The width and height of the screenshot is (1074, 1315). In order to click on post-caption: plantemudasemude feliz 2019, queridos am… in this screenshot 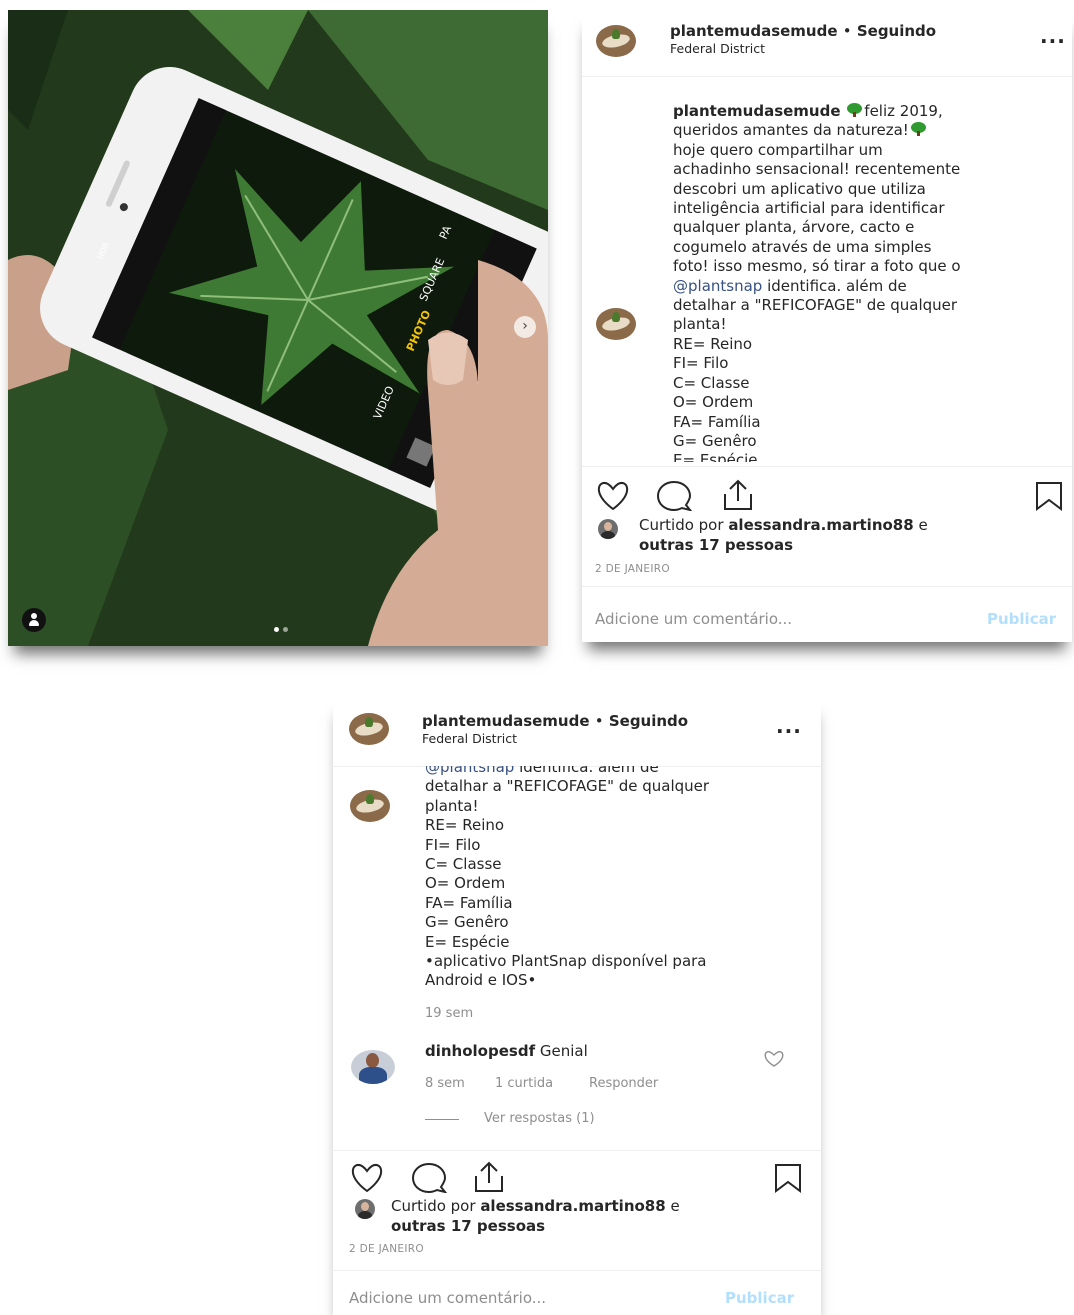, I will do `click(869, 282)`.